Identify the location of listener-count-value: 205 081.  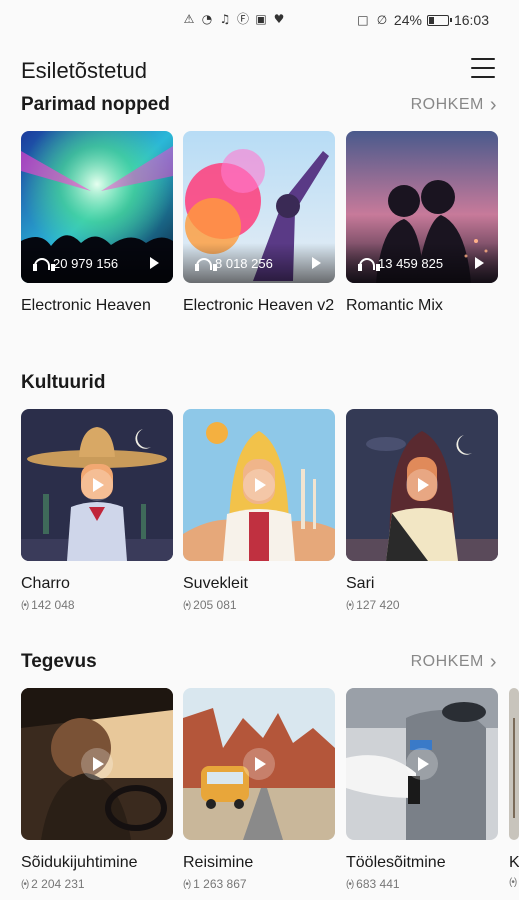
(215, 605).